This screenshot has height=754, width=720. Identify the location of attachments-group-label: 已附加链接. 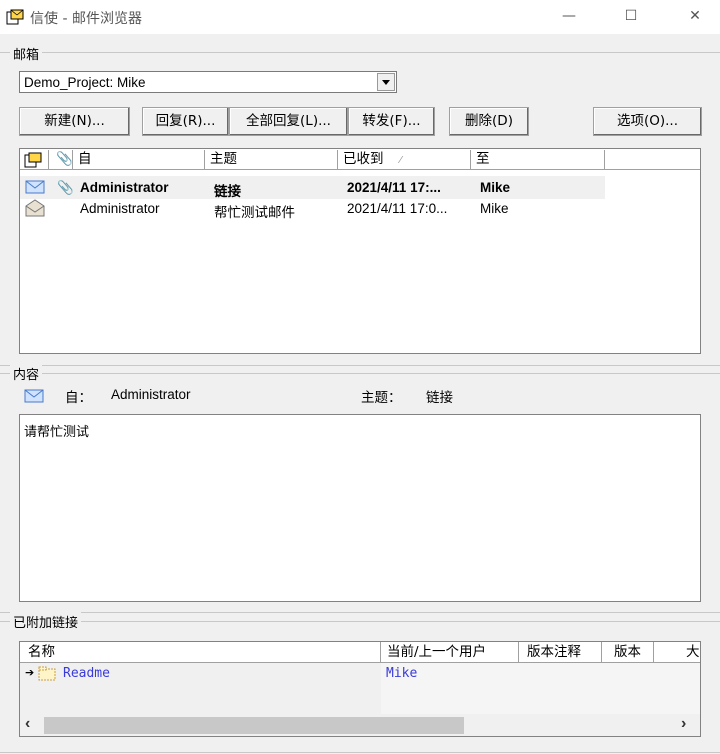
(46, 621).